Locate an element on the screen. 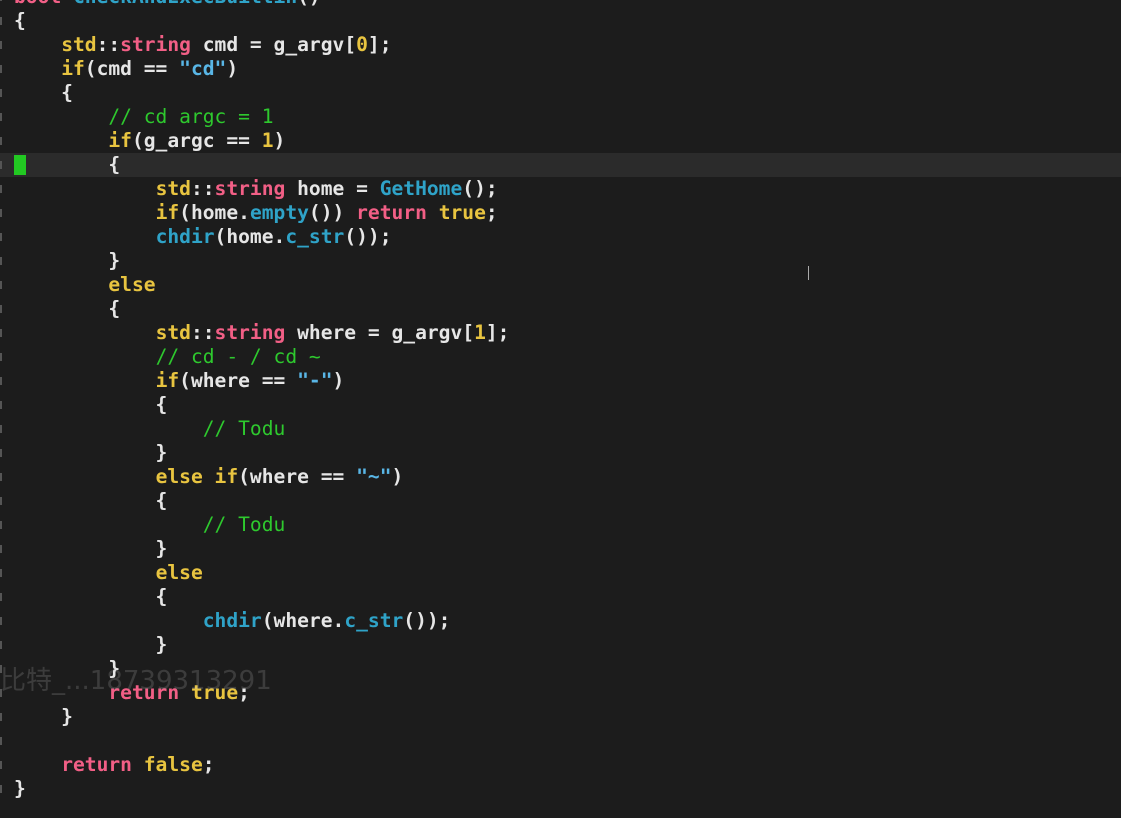 Image resolution: width=1121 pixels, height=818 pixels. code-token: where = g_argv[ is located at coordinates (380, 332).